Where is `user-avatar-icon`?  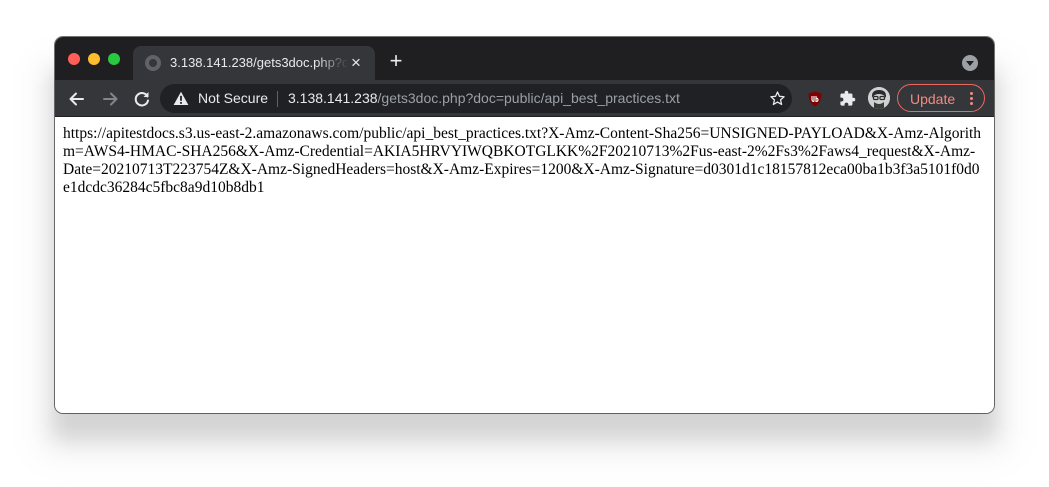
user-avatar-icon is located at coordinates (879, 98).